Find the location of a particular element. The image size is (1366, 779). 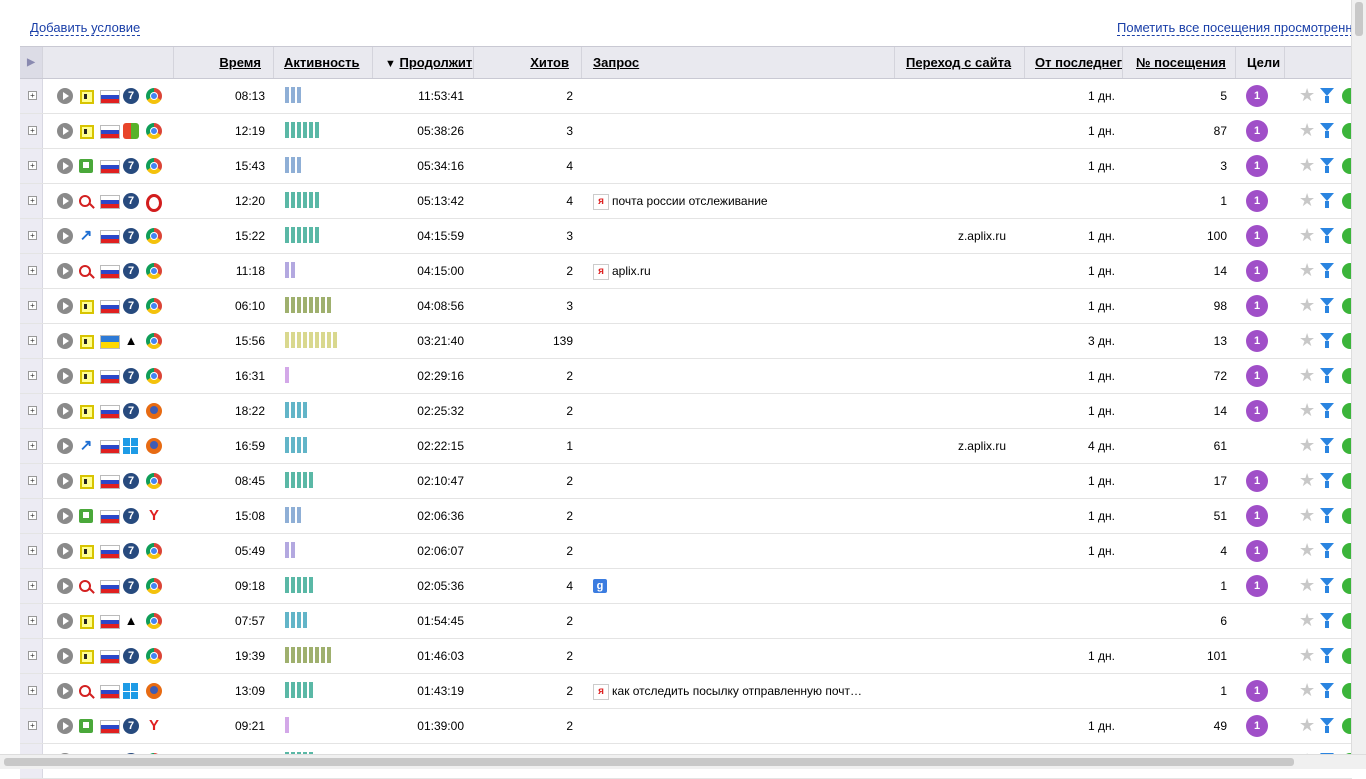

horizontal-scrollbar is located at coordinates (683, 761).